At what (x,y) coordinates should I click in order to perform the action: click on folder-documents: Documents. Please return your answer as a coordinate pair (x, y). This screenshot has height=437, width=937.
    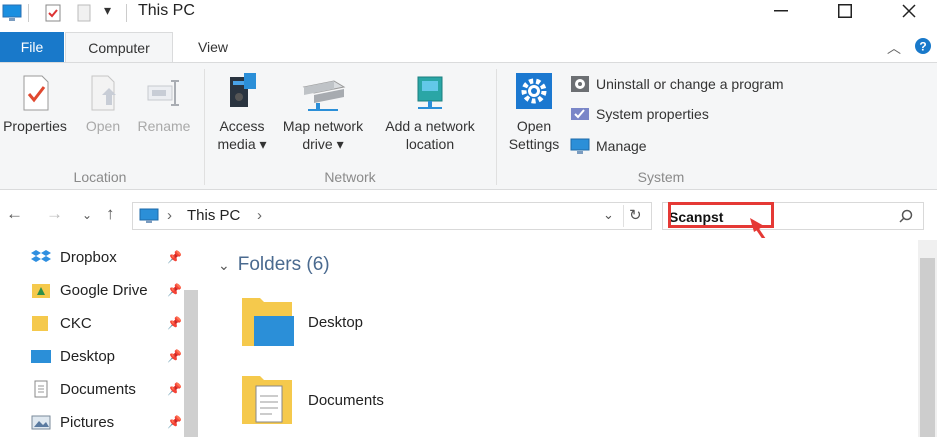
    Looking at the image, I should click on (311, 400).